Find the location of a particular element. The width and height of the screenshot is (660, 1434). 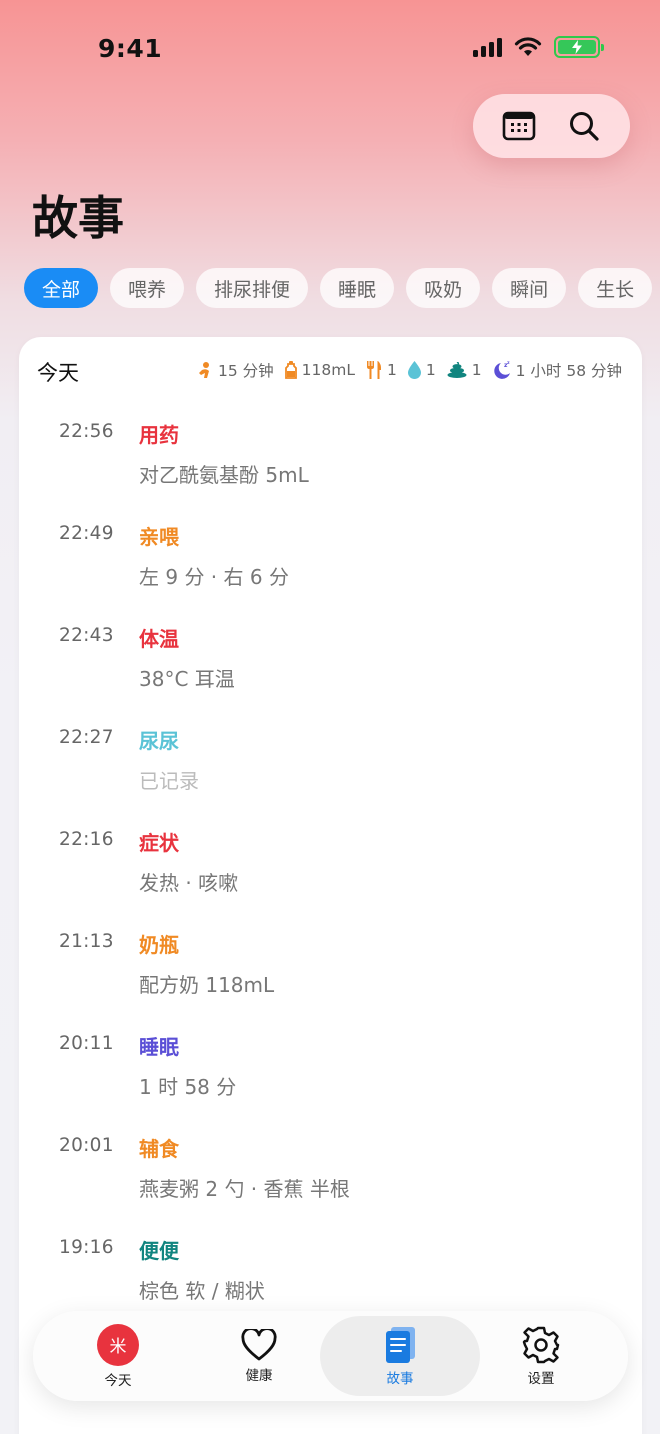

tab-today: 米 今天 is located at coordinates (118, 1356).